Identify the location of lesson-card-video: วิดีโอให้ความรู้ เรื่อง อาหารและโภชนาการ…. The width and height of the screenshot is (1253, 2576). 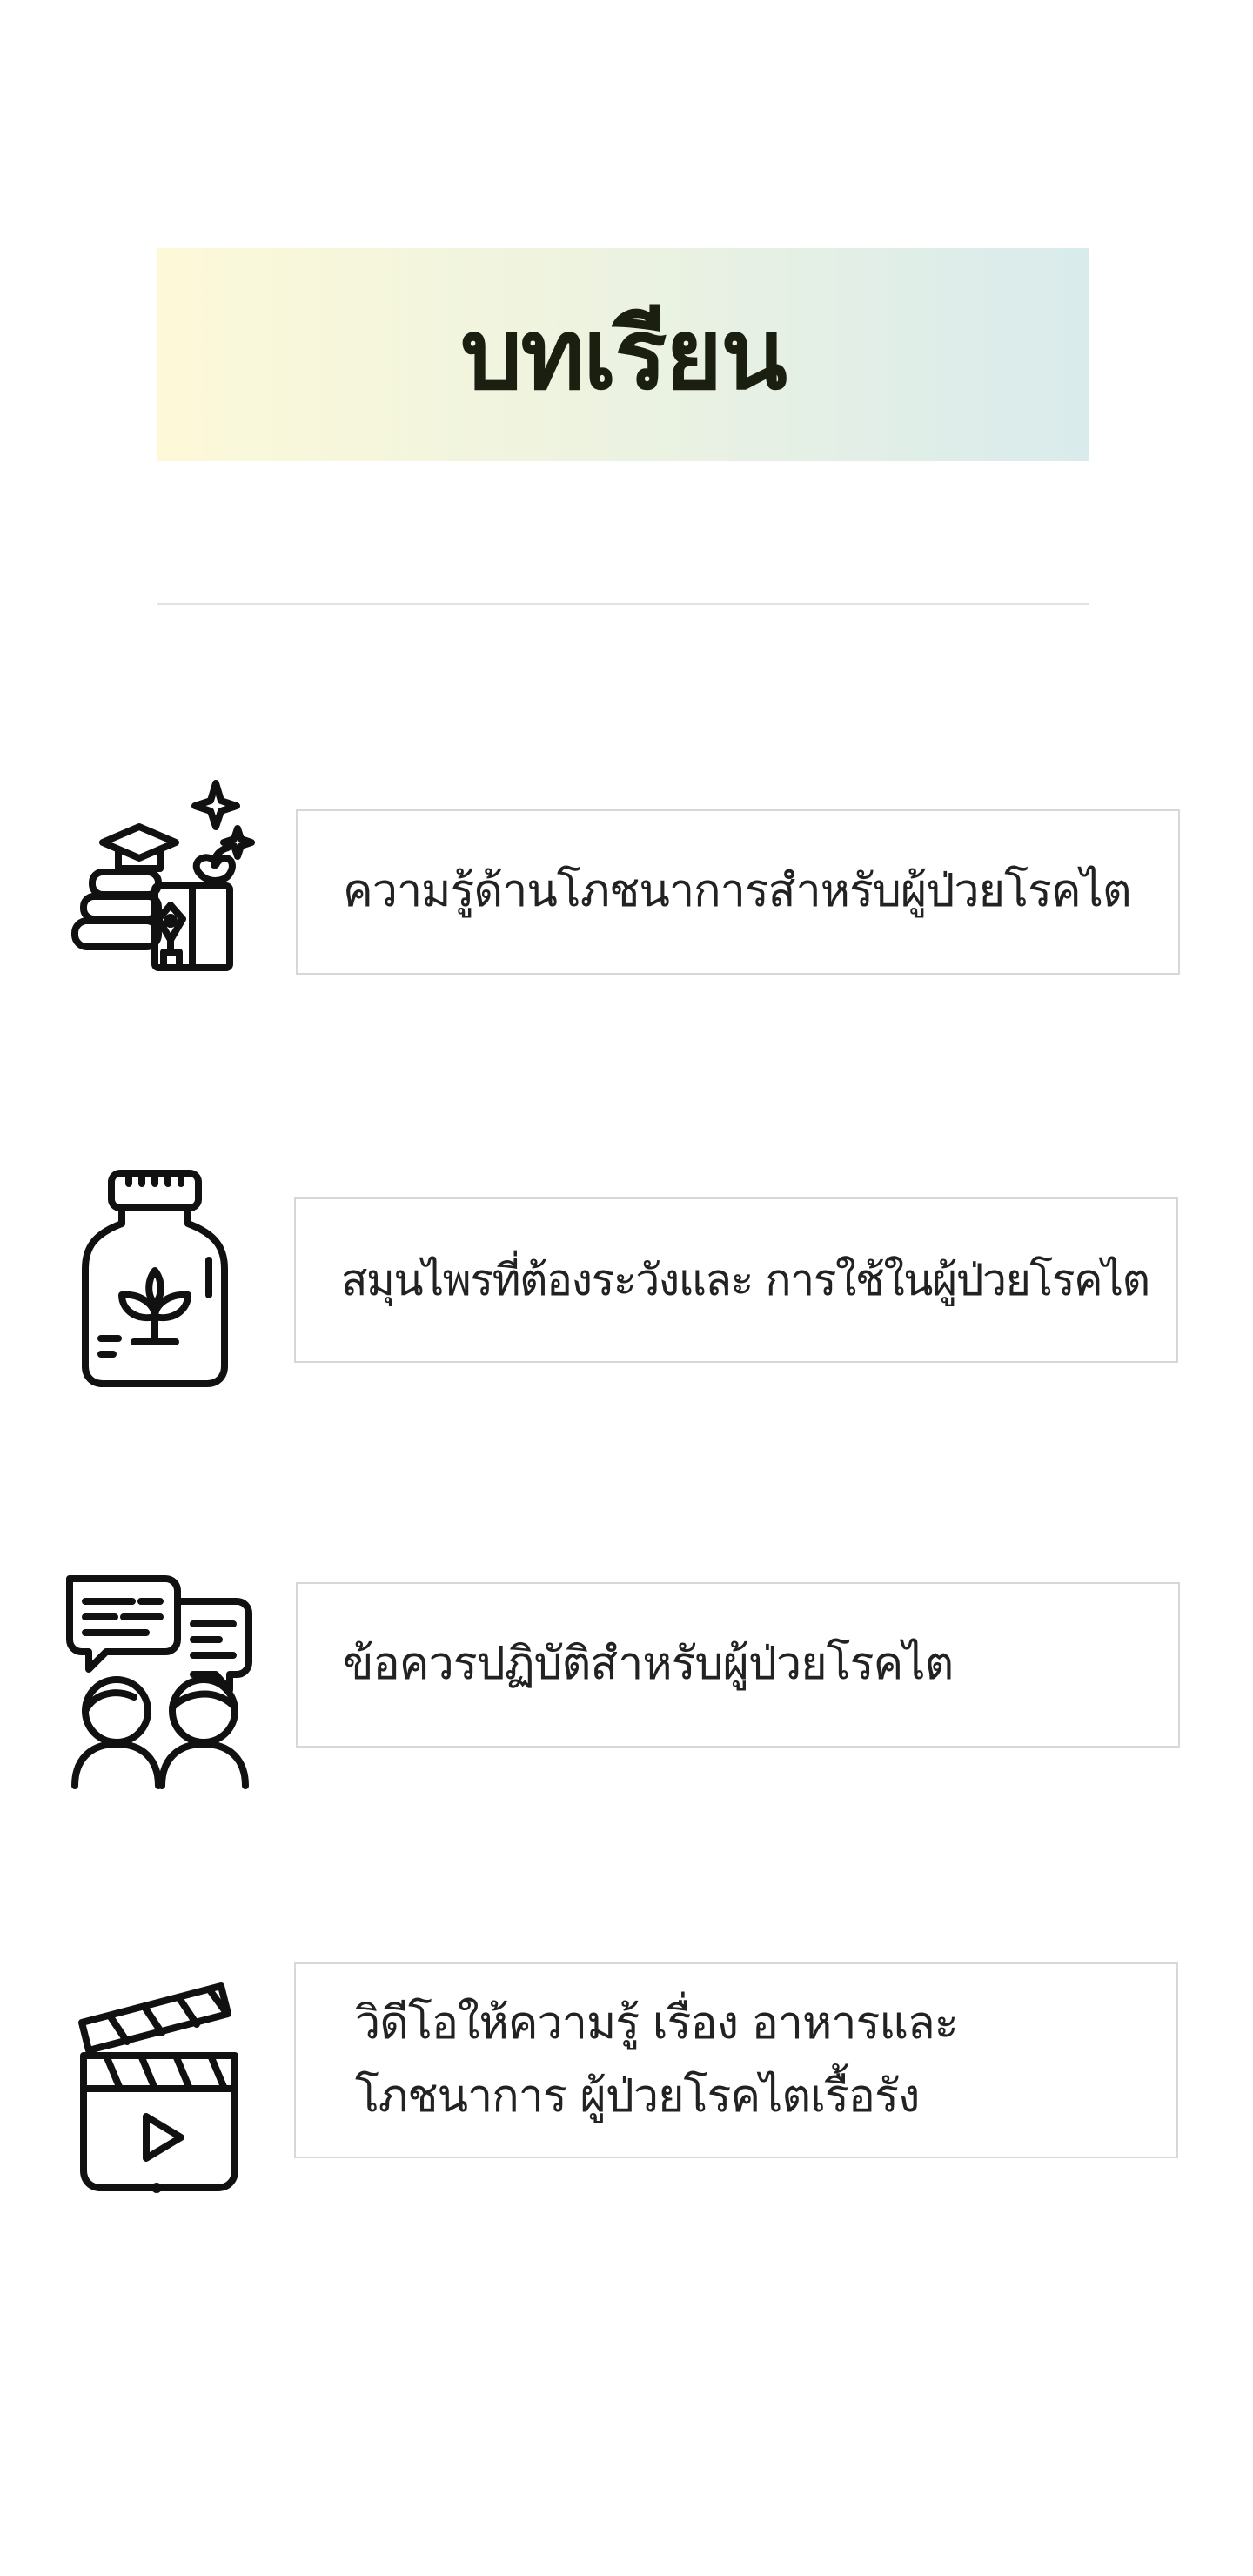
(736, 2060).